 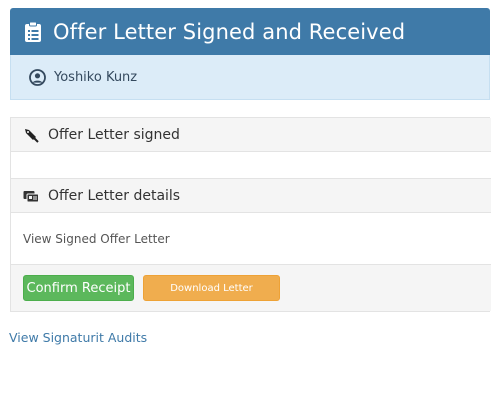 I want to click on page-header: Offer Letter Signed and Received, so click(x=250, y=31).